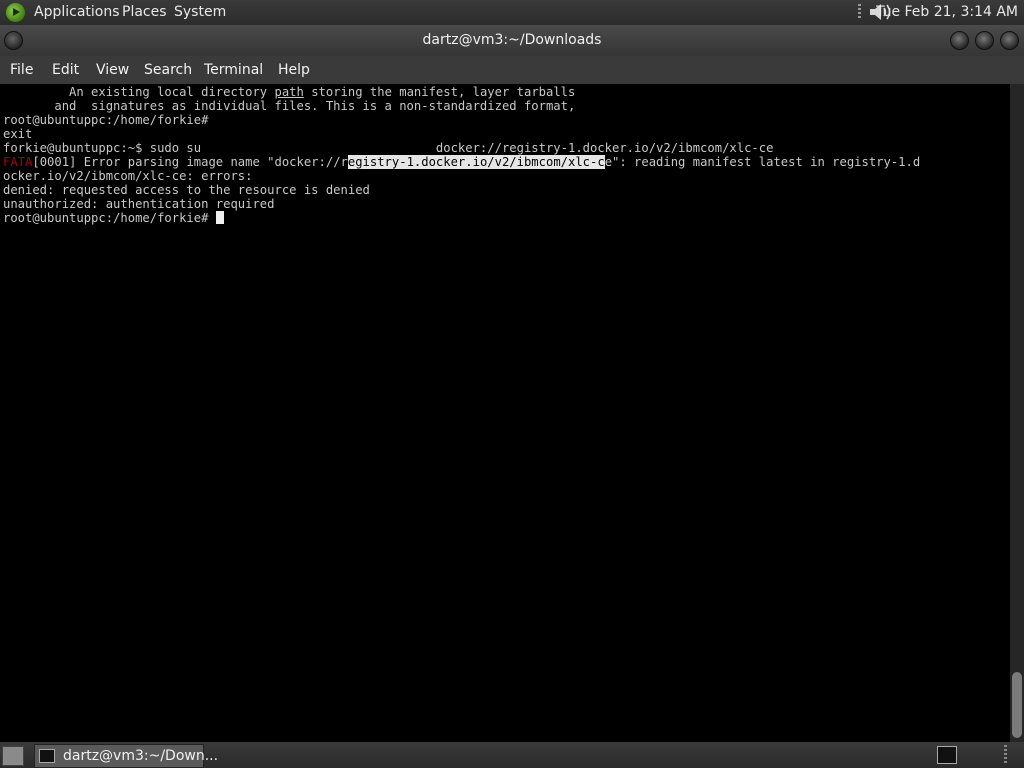 This screenshot has height=768, width=1024. Describe the element at coordinates (65, 70) in the screenshot. I see `menu-edit: Edit` at that location.